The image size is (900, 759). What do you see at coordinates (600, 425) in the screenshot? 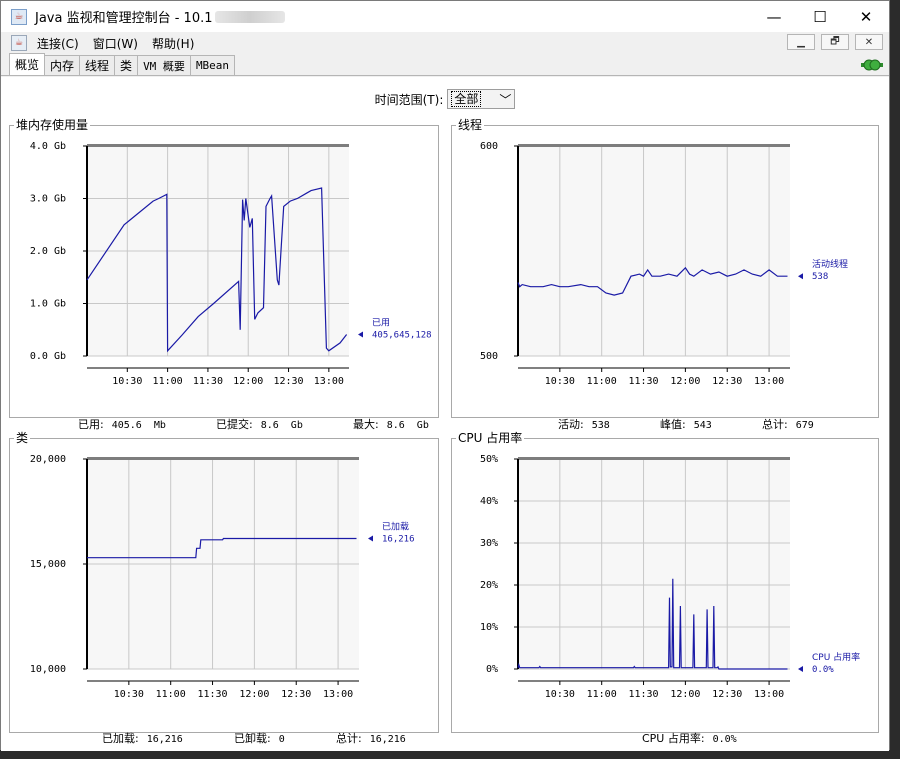
I see `stat-live-value: 538` at bounding box center [600, 425].